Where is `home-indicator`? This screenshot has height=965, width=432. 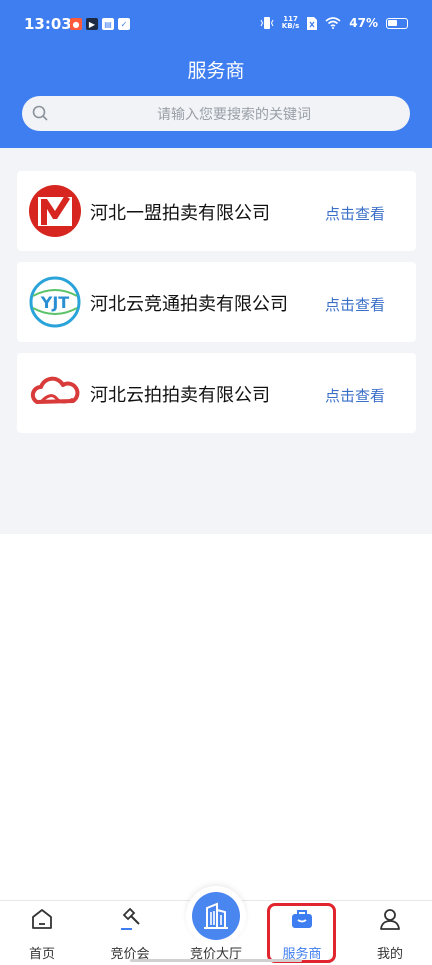 home-indicator is located at coordinates (216, 960).